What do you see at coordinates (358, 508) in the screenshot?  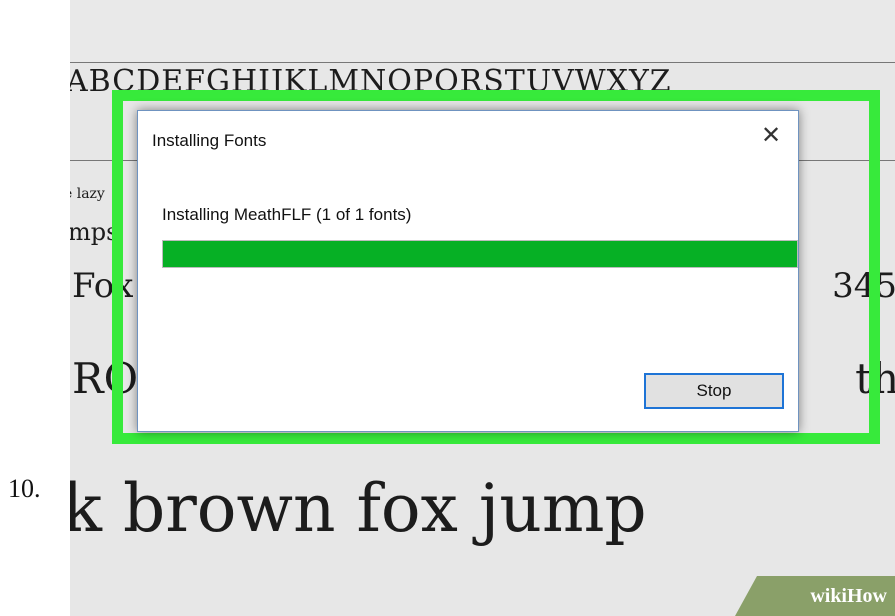 I see `sample-line-48: k brown fox jump` at bounding box center [358, 508].